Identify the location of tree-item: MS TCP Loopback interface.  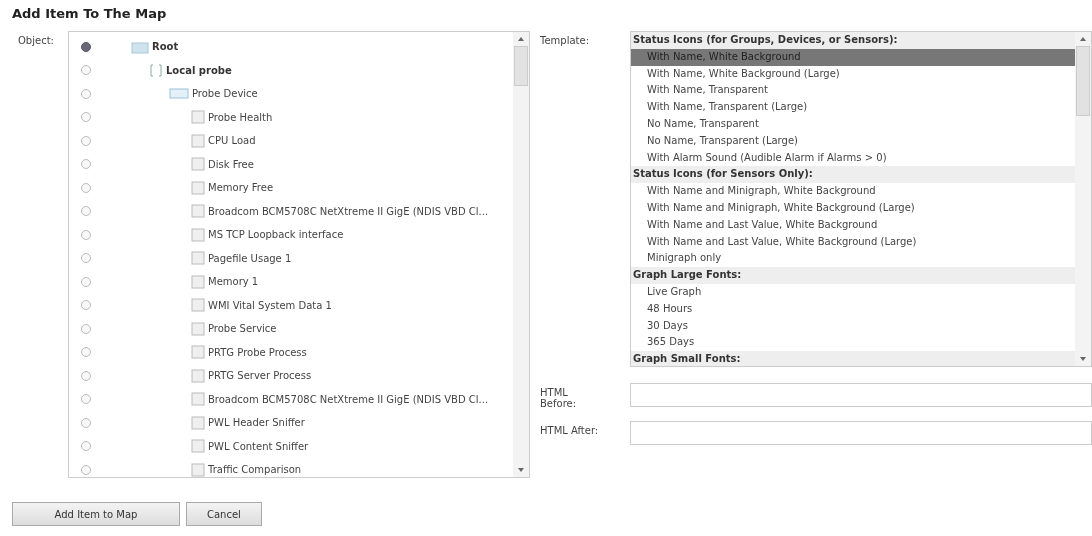
(276, 235).